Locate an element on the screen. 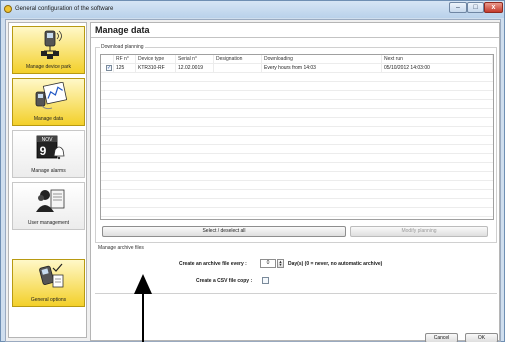 This screenshot has height=342, width=512. archive-every-label: Create an archive file every : is located at coordinates (213, 264).